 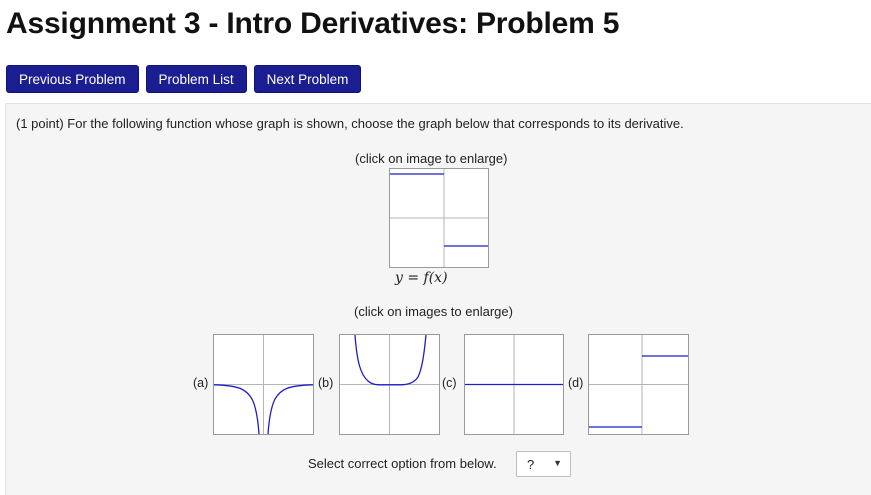 What do you see at coordinates (72, 79) in the screenshot?
I see `previous-problem-button: Previous Problem` at bounding box center [72, 79].